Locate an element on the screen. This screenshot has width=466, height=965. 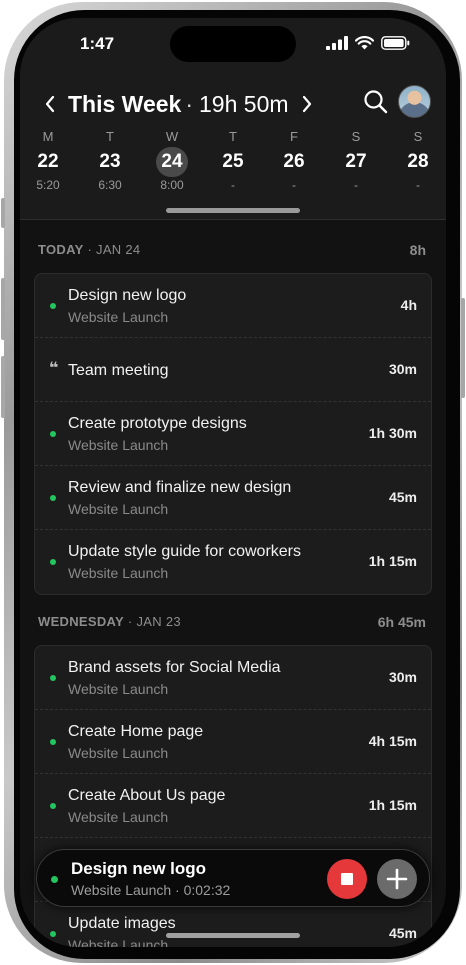
home-indicator is located at coordinates (233, 935).